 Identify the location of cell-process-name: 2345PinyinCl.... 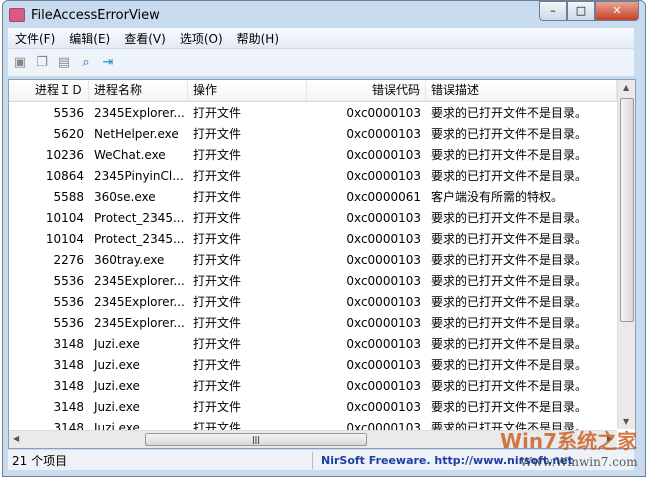
(139, 176).